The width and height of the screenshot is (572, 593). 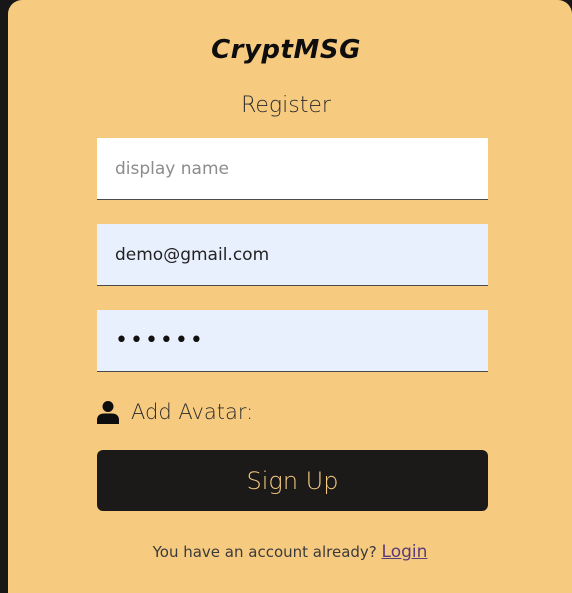 I want to click on display-name-input, so click(x=292, y=169).